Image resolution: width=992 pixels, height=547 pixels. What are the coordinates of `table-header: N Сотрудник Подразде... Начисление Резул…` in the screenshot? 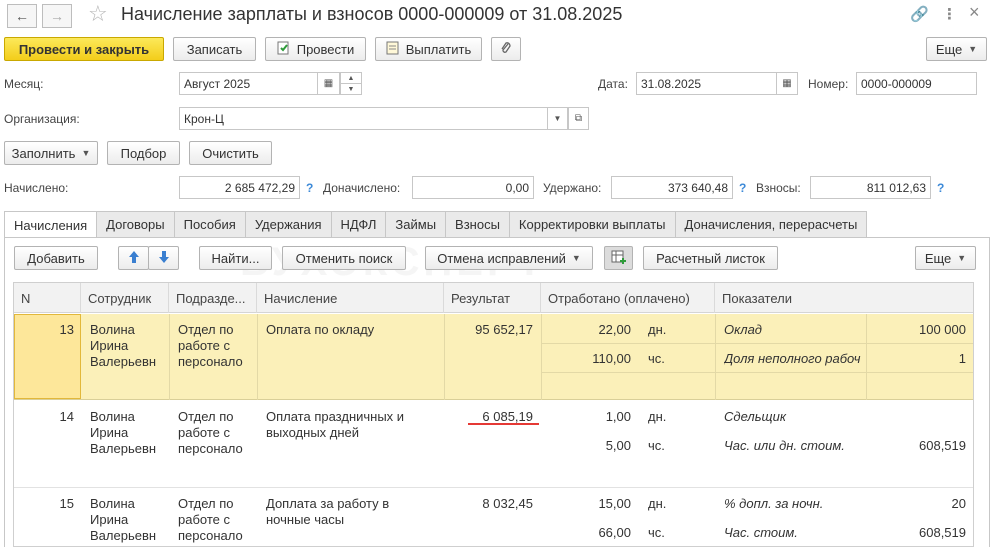 It's located at (493, 298).